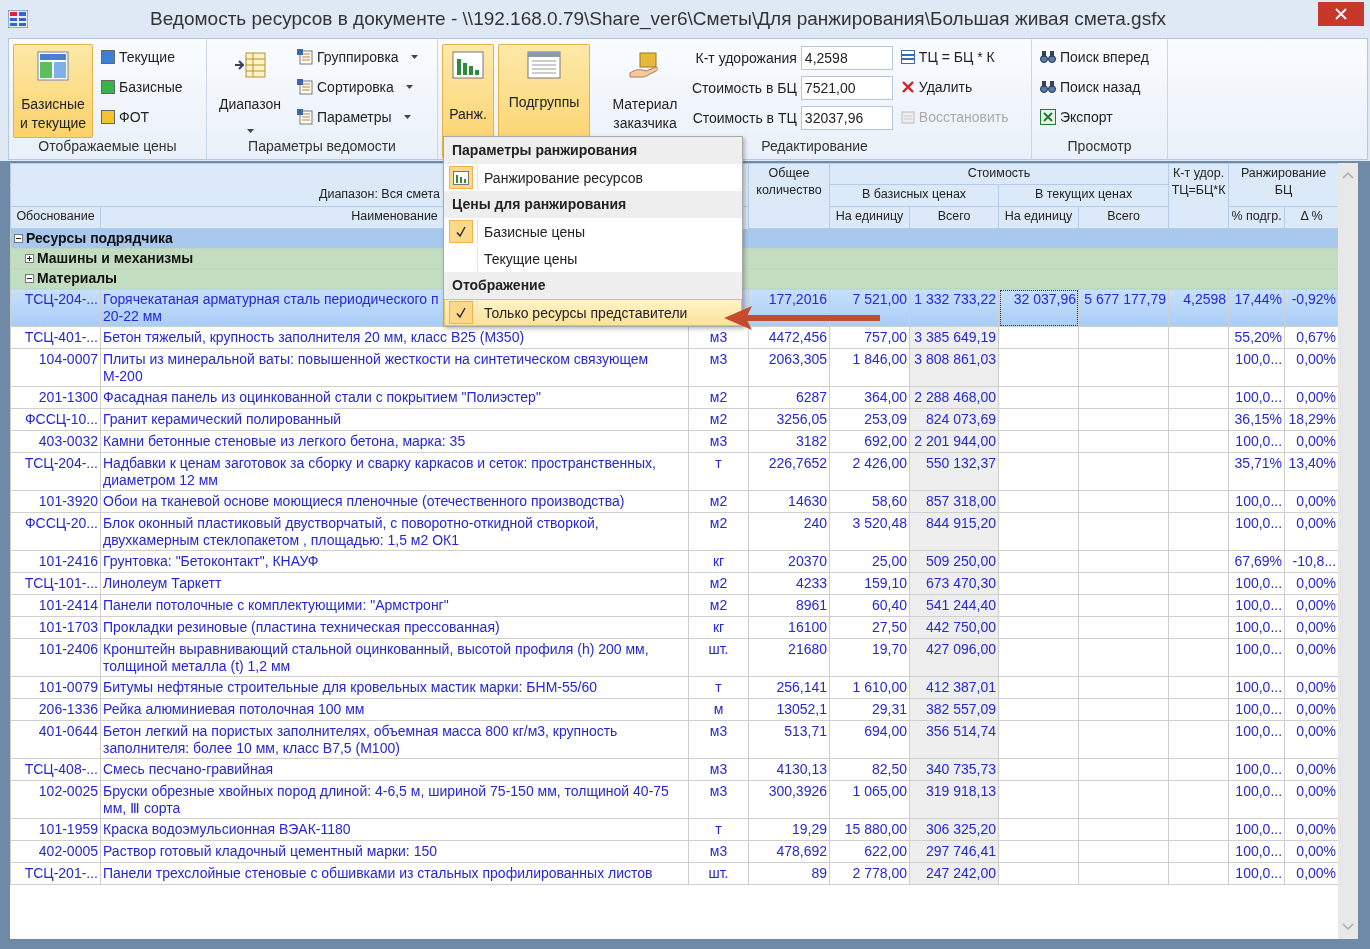 Image resolution: width=1370 pixels, height=949 pixels. Describe the element at coordinates (789, 531) in the screenshot. I see `table-cell: 240` at that location.